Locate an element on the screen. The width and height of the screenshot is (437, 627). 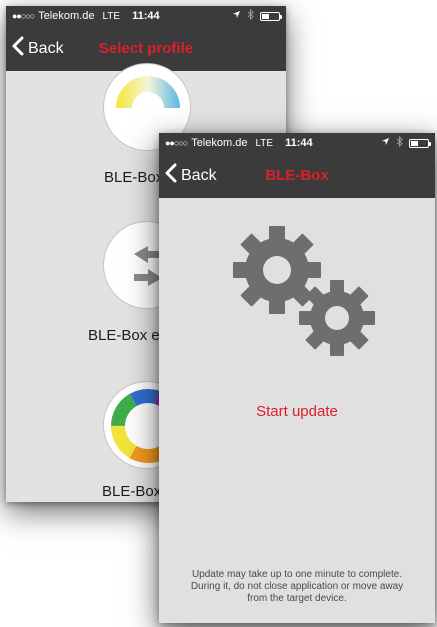
profile-label: BLE-Box e is located at coordinates (124, 335).